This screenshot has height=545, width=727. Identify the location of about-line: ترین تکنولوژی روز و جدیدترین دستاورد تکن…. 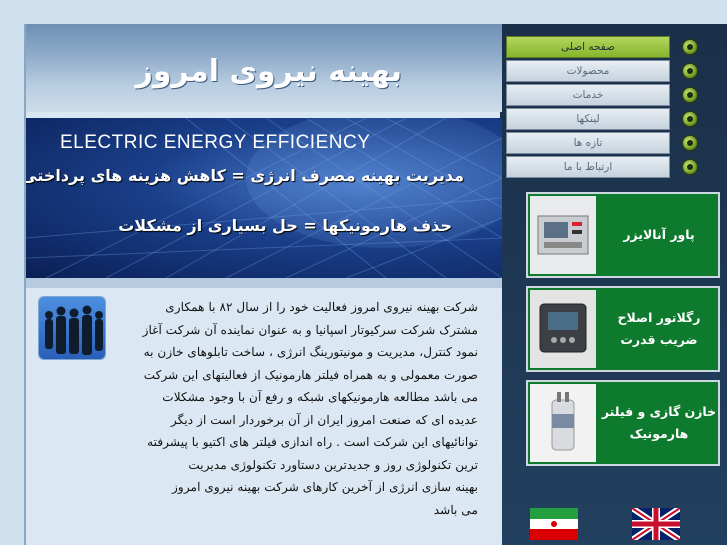
(333, 464).